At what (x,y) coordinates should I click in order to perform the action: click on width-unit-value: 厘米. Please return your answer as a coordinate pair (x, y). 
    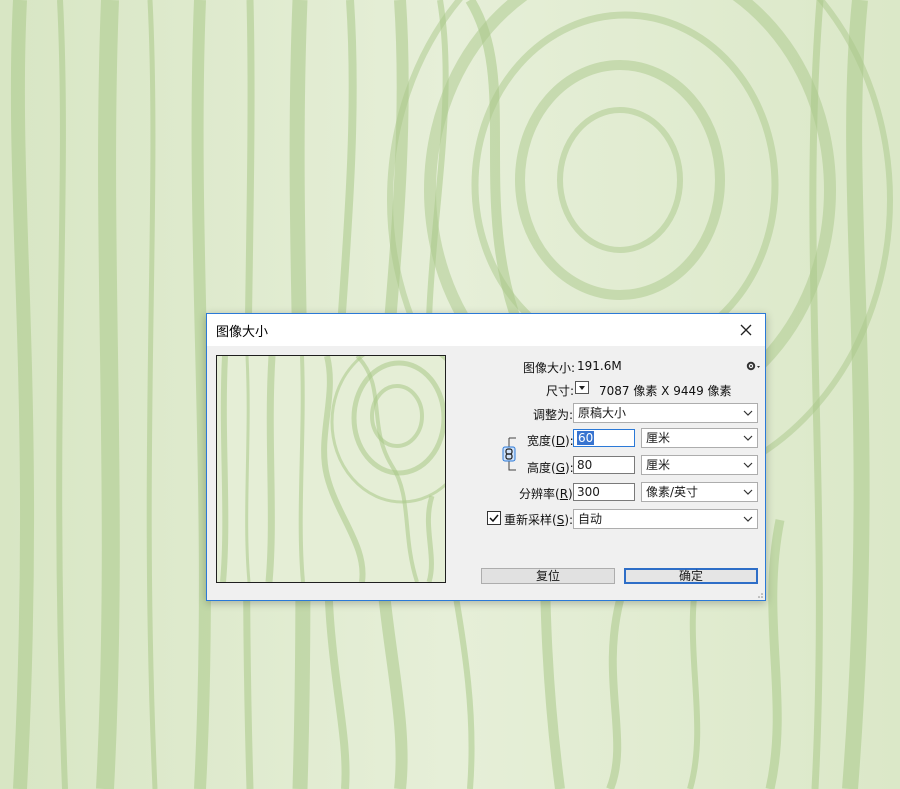
    Looking at the image, I should click on (658, 438).